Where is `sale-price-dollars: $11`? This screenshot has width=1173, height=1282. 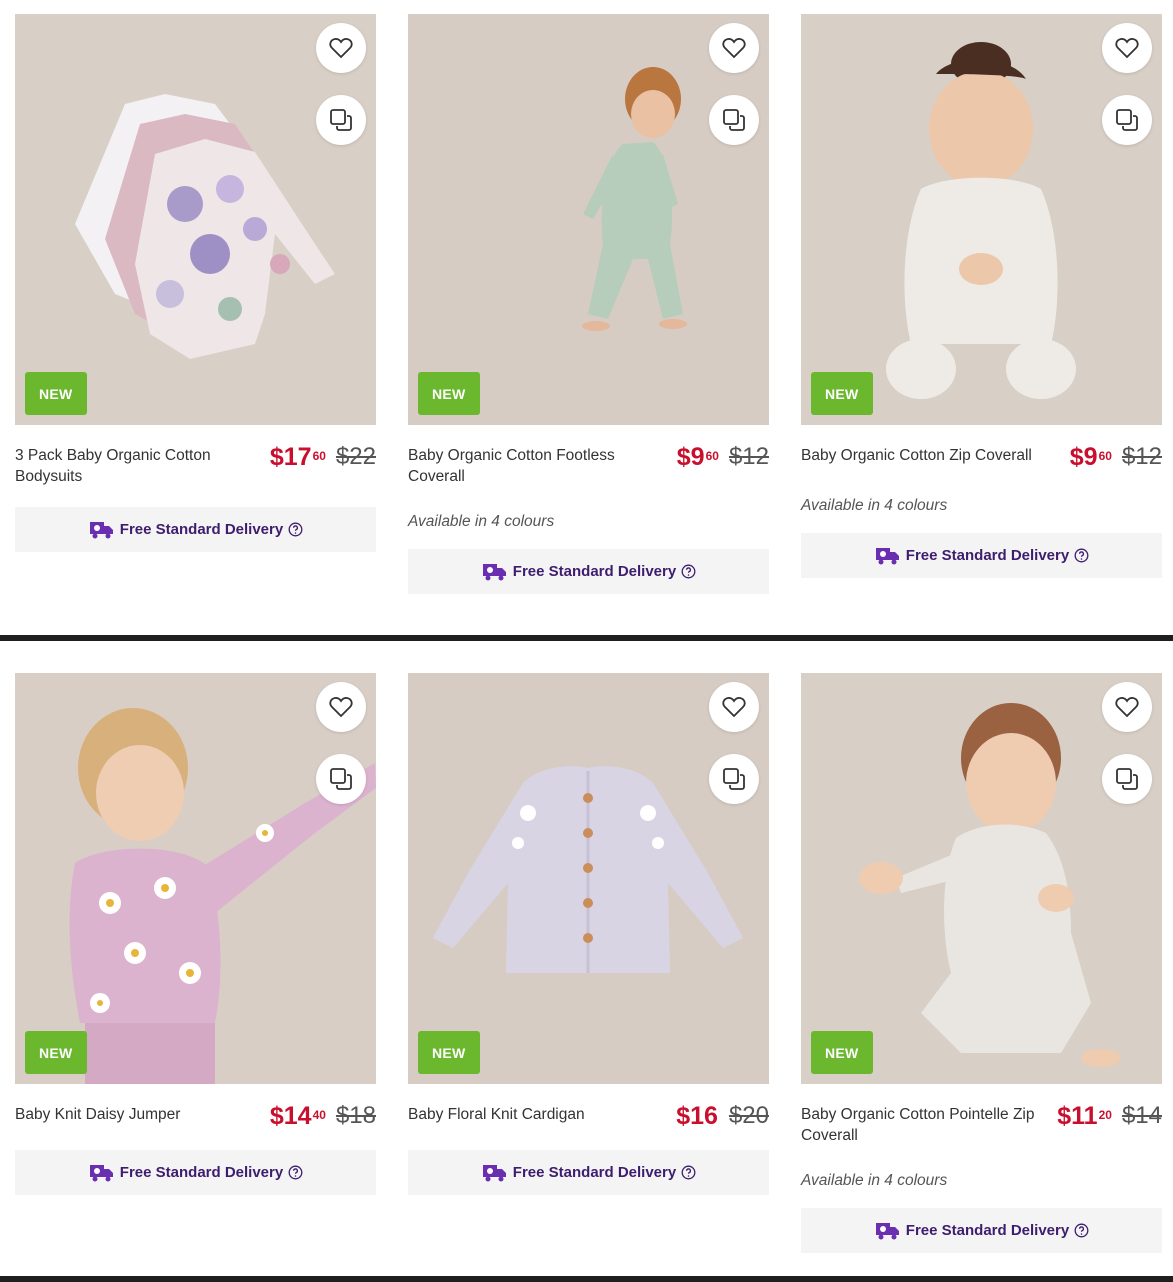 sale-price-dollars: $11 is located at coordinates (1077, 1116).